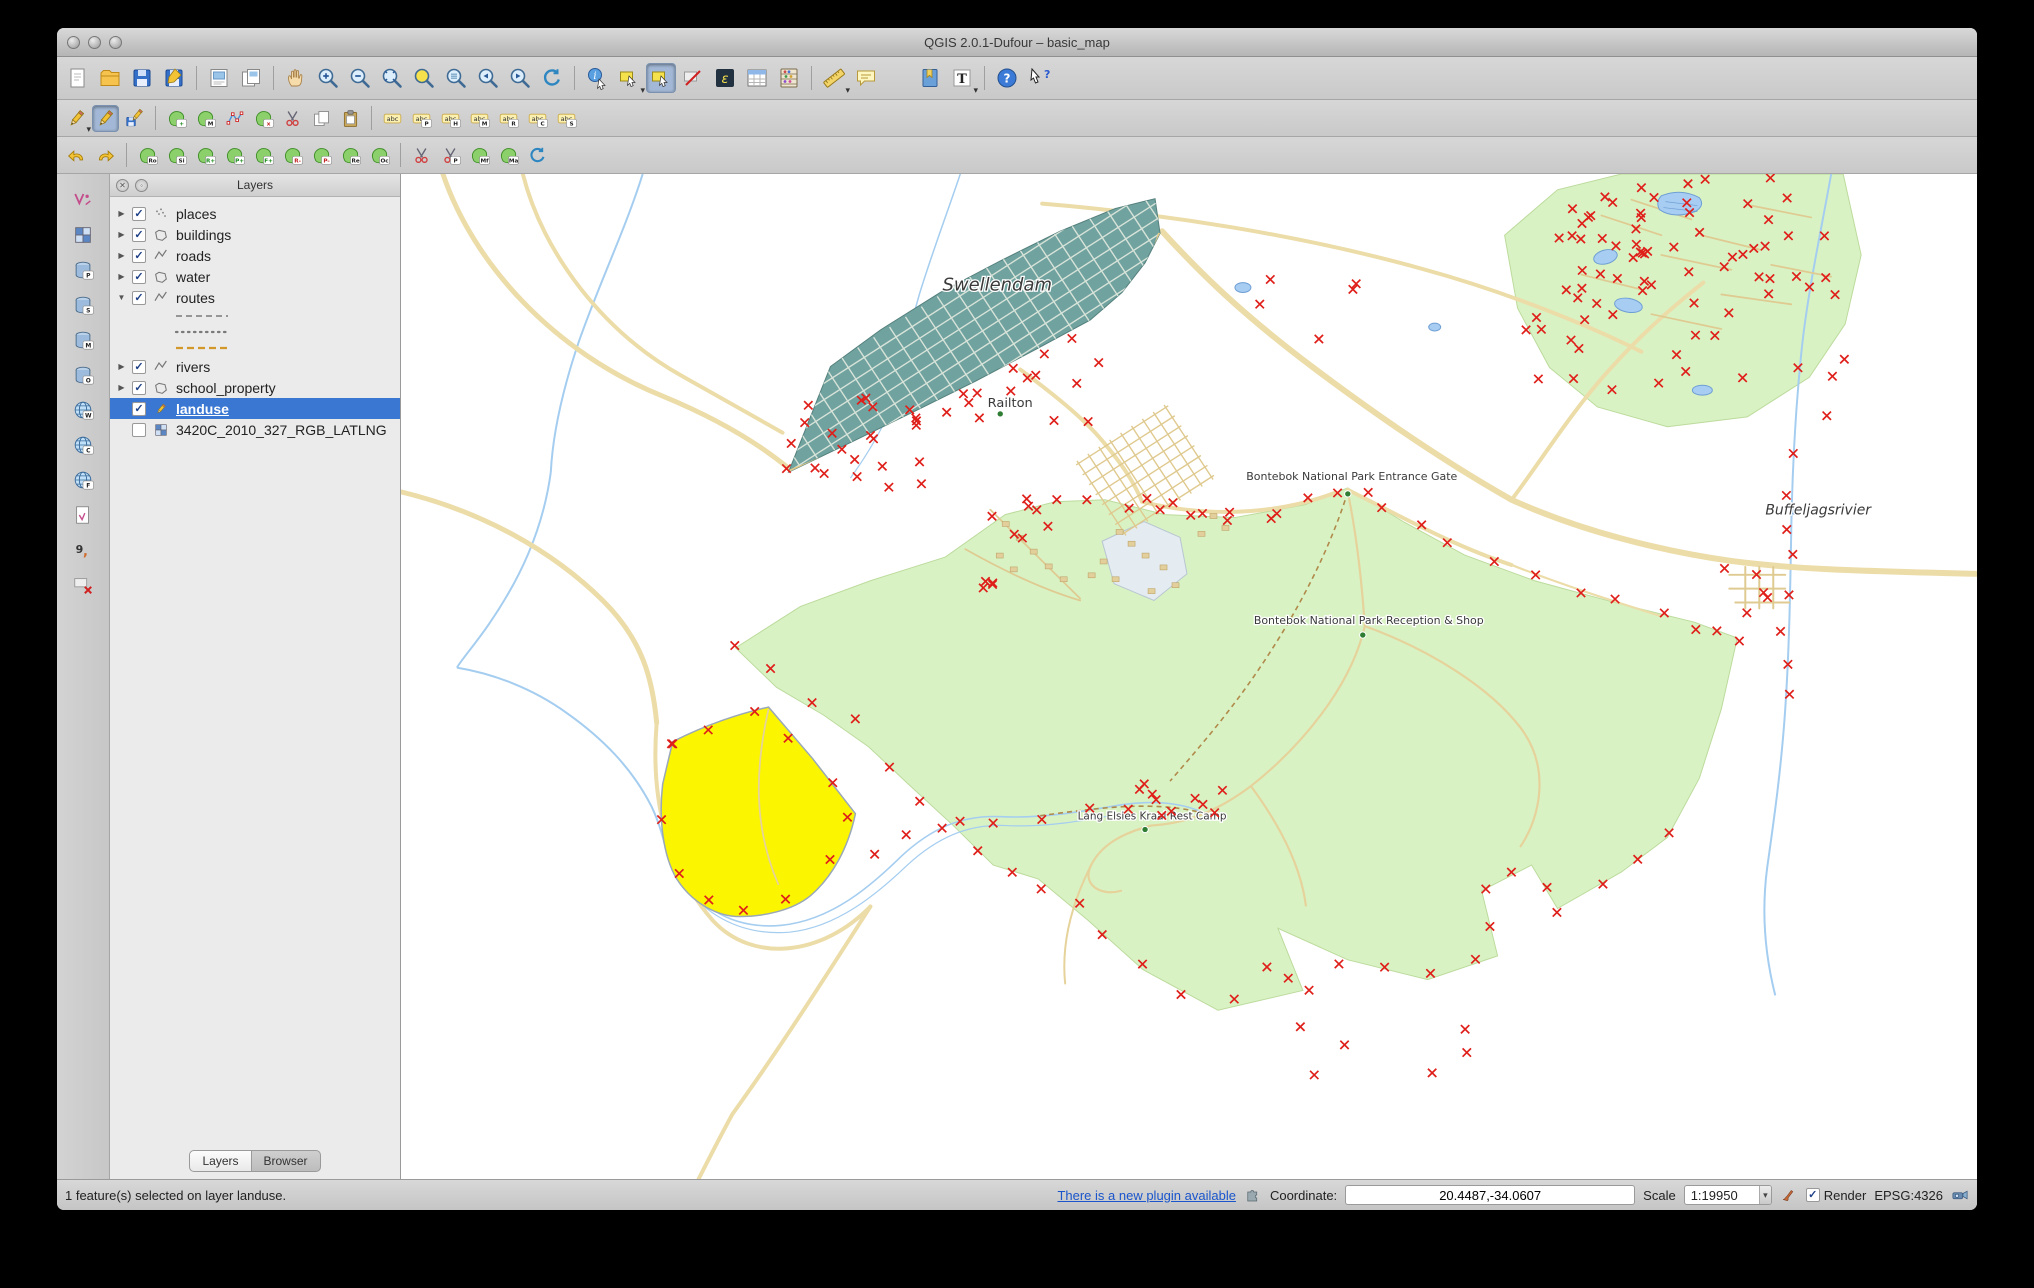 The height and width of the screenshot is (1288, 2034). I want to click on save-project-as-button, so click(174, 78).